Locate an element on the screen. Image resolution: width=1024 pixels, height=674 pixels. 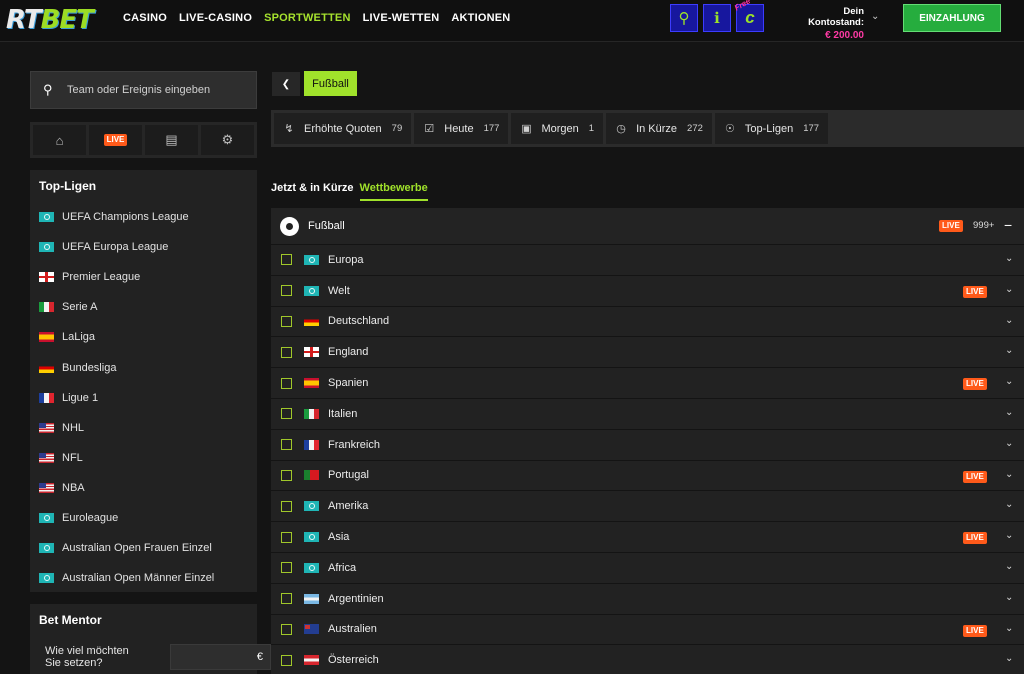
country-row: Africa ⌄ is located at coordinates (647, 568).